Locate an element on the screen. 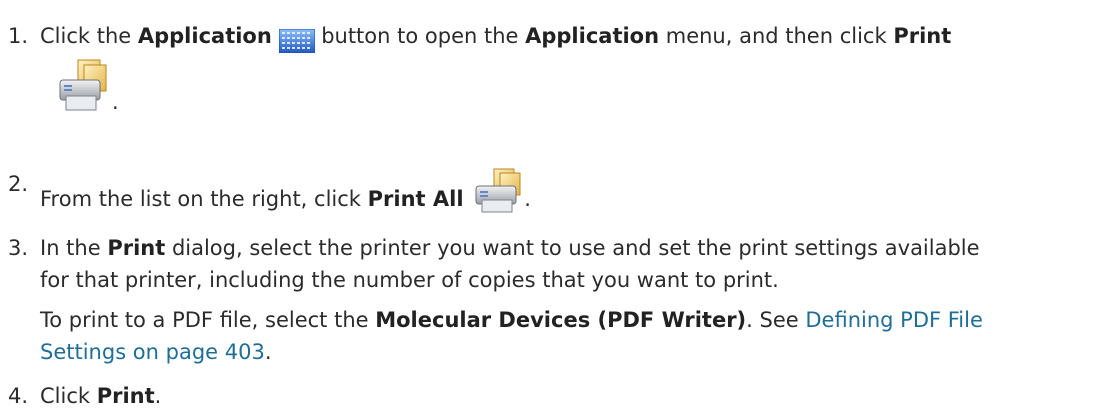 The width and height of the screenshot is (1098, 417). application-label: Application is located at coordinates (204, 36).